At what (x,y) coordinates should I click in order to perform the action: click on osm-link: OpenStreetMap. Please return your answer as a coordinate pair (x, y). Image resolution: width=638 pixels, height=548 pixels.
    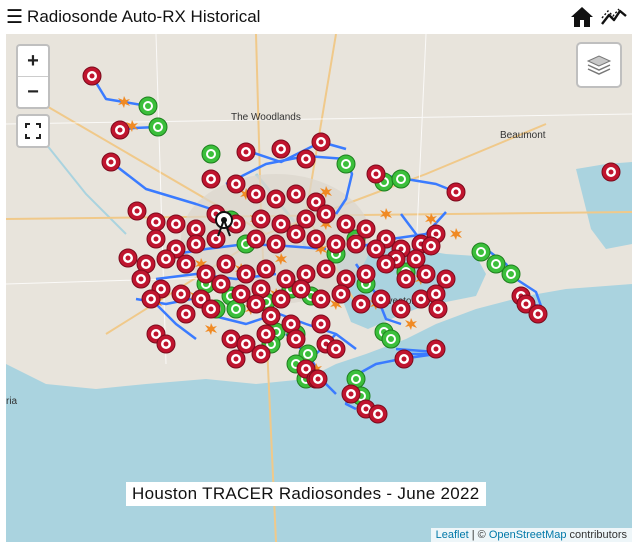
    Looking at the image, I should click on (528, 535).